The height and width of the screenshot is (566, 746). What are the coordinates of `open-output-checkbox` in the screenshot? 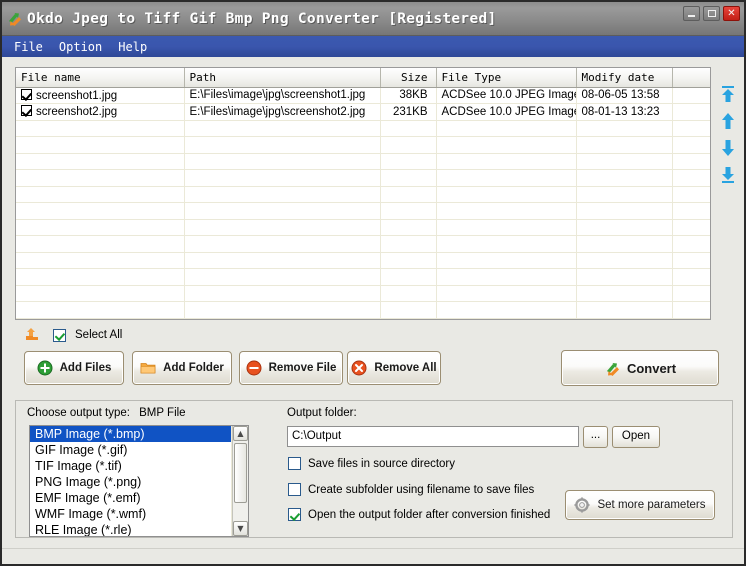 It's located at (294, 514).